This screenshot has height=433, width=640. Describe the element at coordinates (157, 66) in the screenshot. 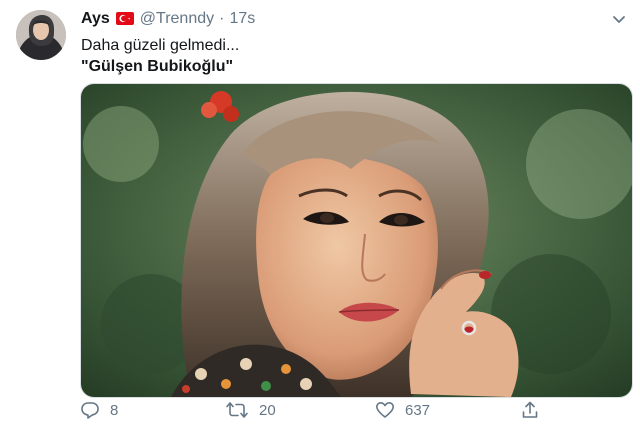

I see `tweet-text-quote: "Gülşen Bubikoğlu"` at that location.